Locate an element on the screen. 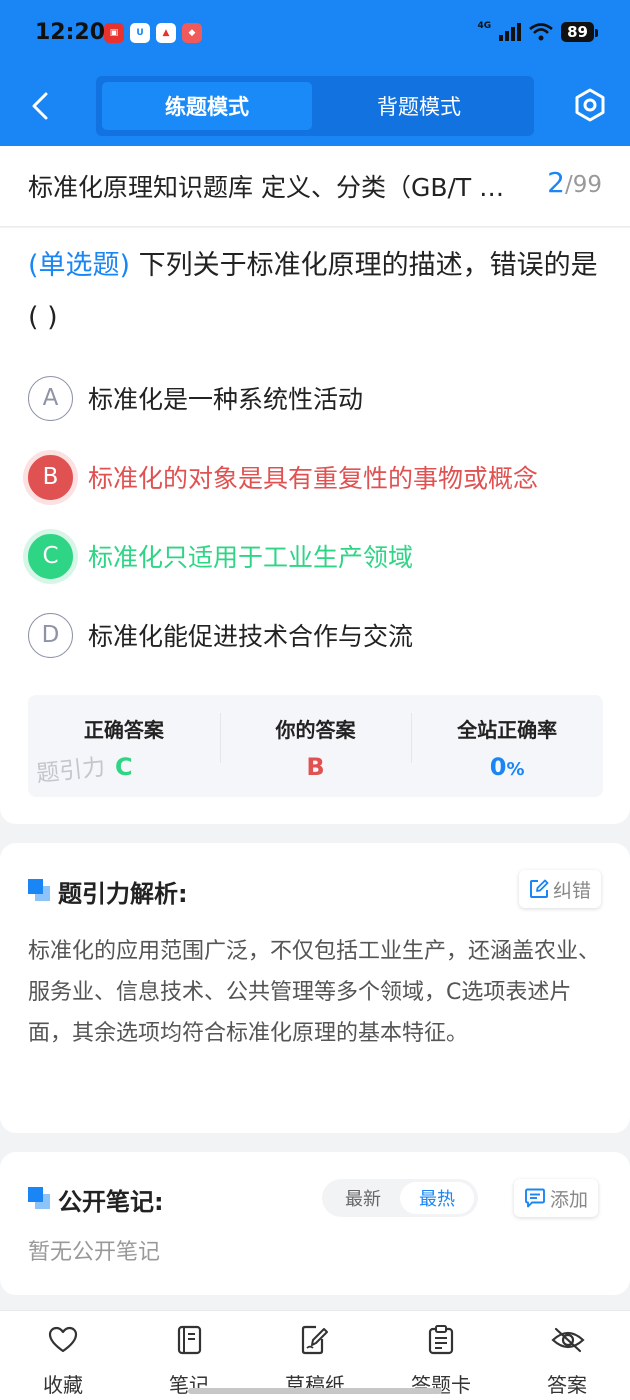  tab-draft-paper: 草稿纸 is located at coordinates (315, 1355).